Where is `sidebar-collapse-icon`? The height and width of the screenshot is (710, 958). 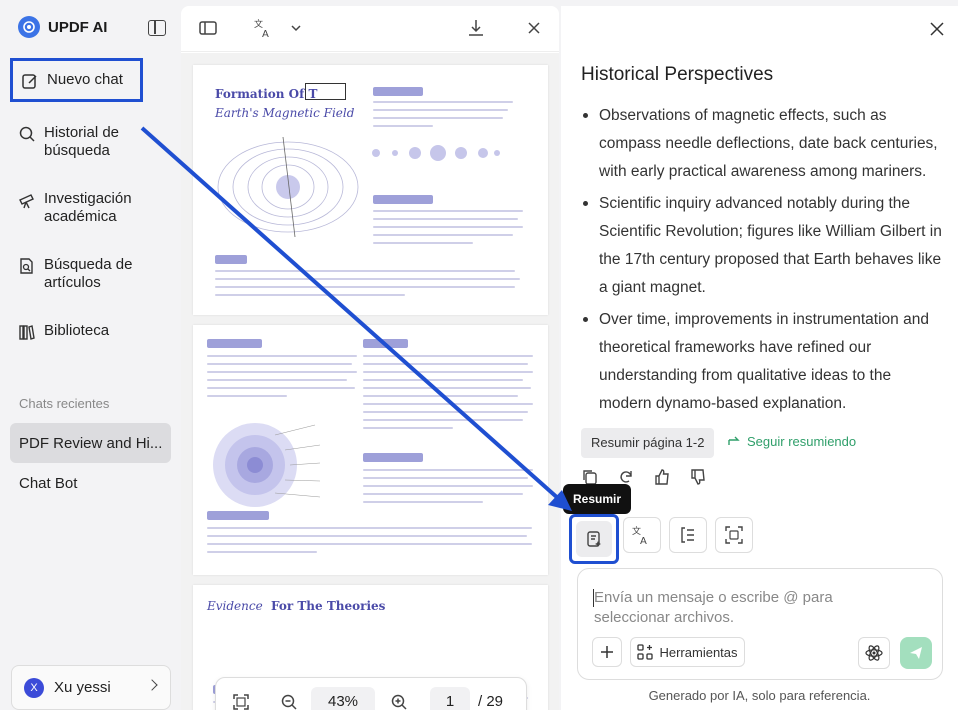 sidebar-collapse-icon is located at coordinates (157, 28).